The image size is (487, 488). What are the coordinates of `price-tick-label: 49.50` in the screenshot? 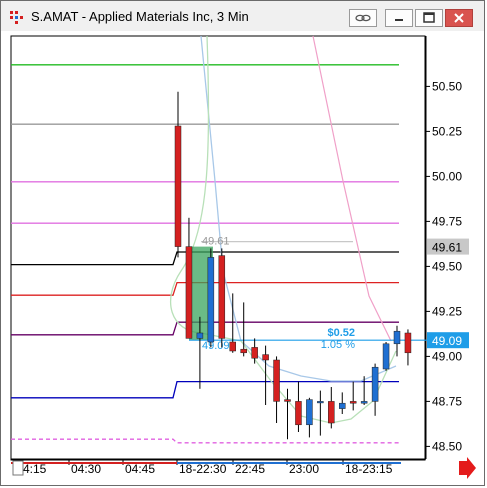 It's located at (447, 266).